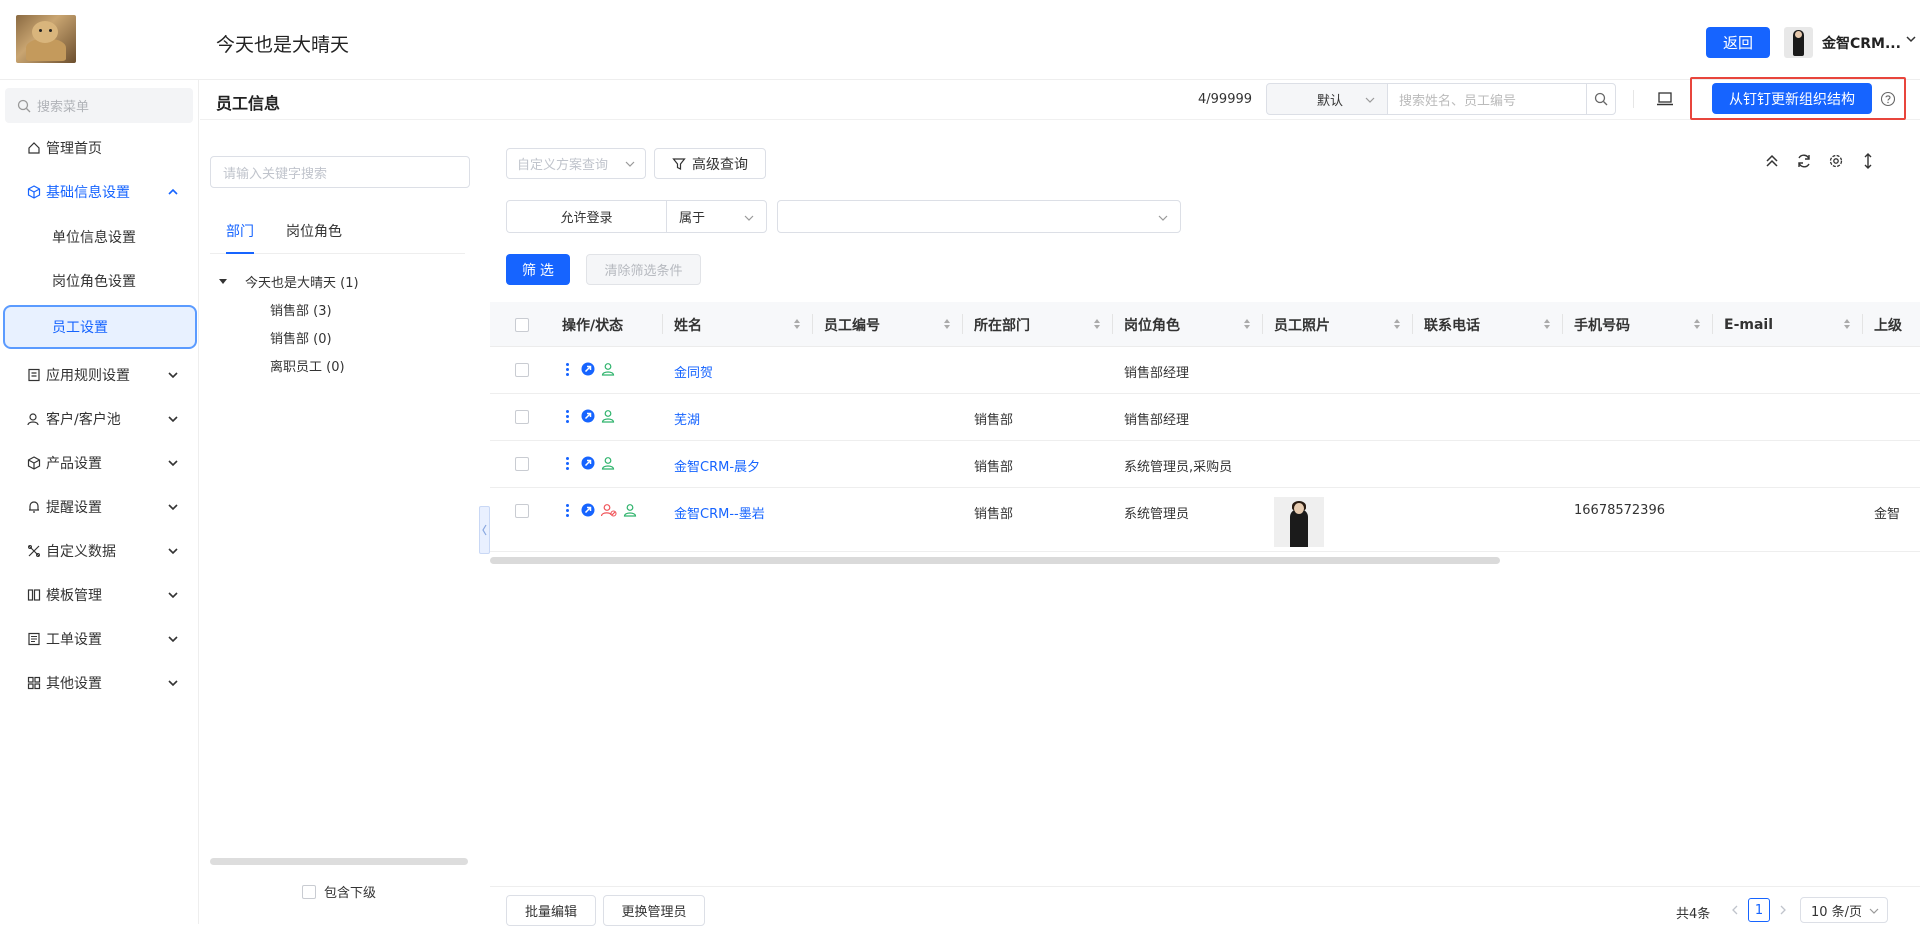 The height and width of the screenshot is (926, 1920). Describe the element at coordinates (46, 39) in the screenshot. I see `company-logo` at that location.